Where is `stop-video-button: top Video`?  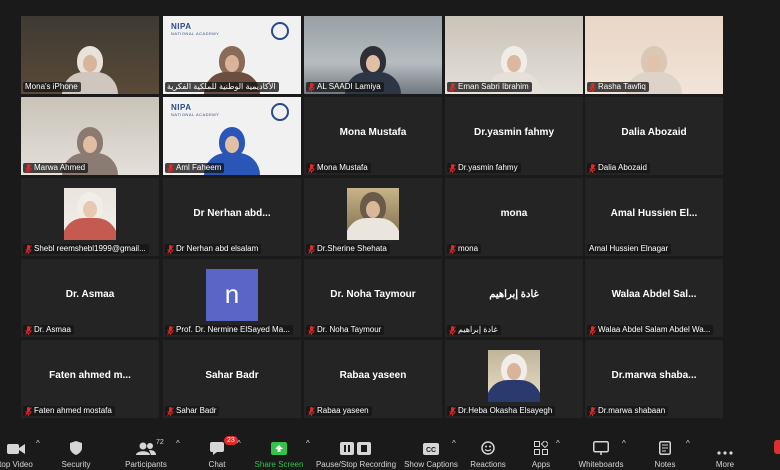 stop-video-button: top Video is located at coordinates (19, 447).